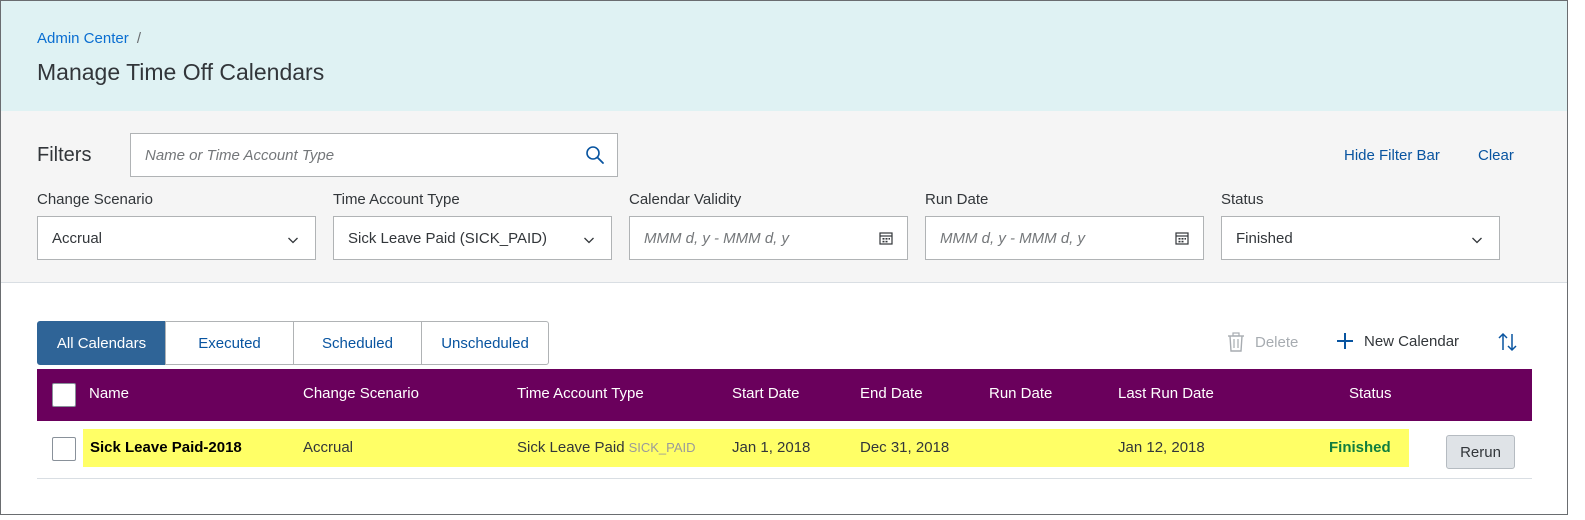  Describe the element at coordinates (64, 449) in the screenshot. I see `row-checkbox` at that location.